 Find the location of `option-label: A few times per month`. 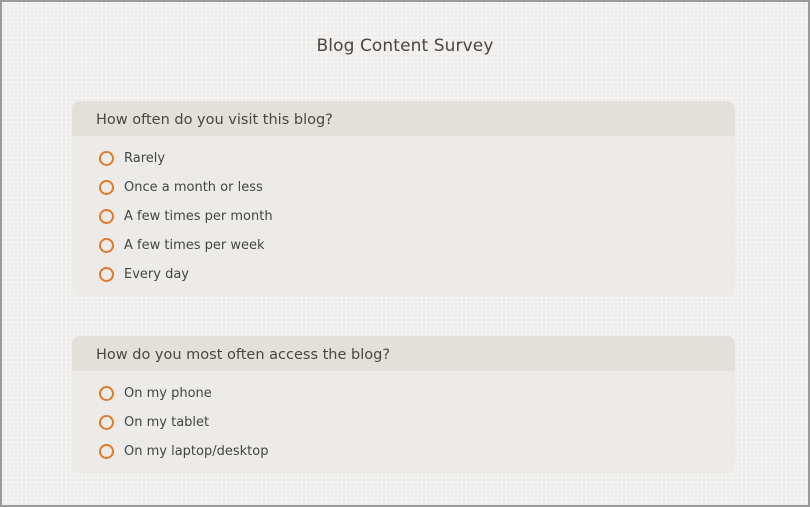

option-label: A few times per month is located at coordinates (198, 216).